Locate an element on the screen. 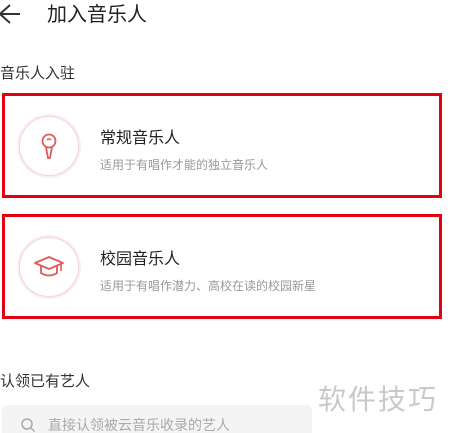 The width and height of the screenshot is (450, 433). section-title-claim: 认领已有艺人 is located at coordinates (45, 381).